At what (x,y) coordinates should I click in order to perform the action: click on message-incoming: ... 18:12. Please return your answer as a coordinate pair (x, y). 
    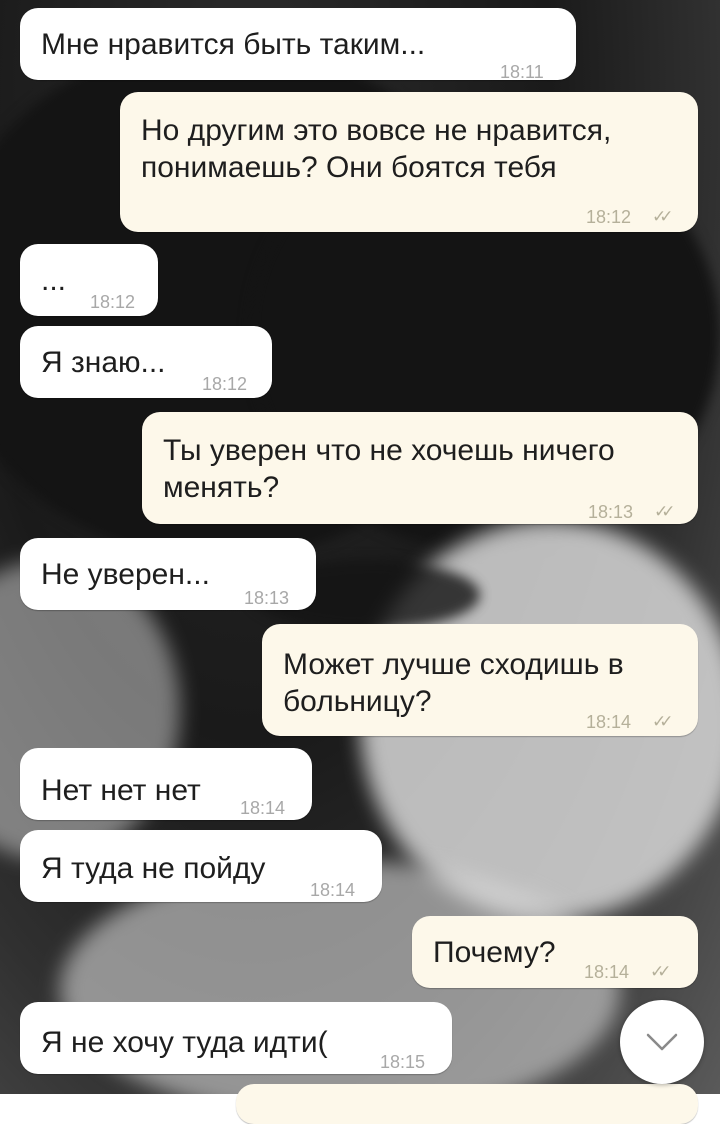
    Looking at the image, I should click on (89, 280).